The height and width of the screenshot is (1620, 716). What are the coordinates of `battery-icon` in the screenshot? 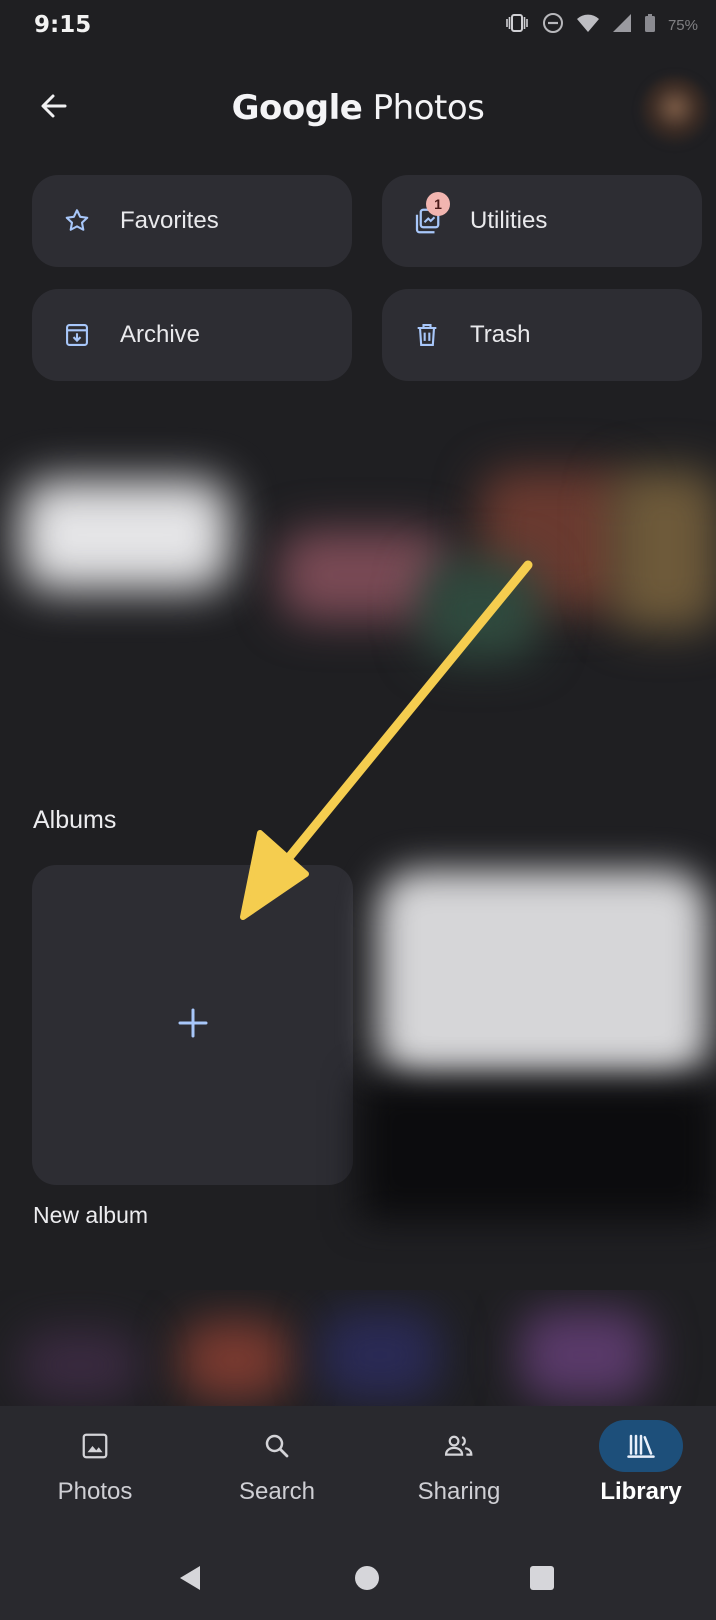 It's located at (650, 25).